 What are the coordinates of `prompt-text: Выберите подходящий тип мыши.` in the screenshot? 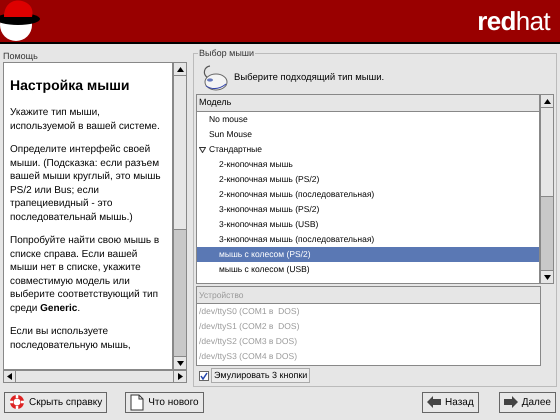 It's located at (309, 77).